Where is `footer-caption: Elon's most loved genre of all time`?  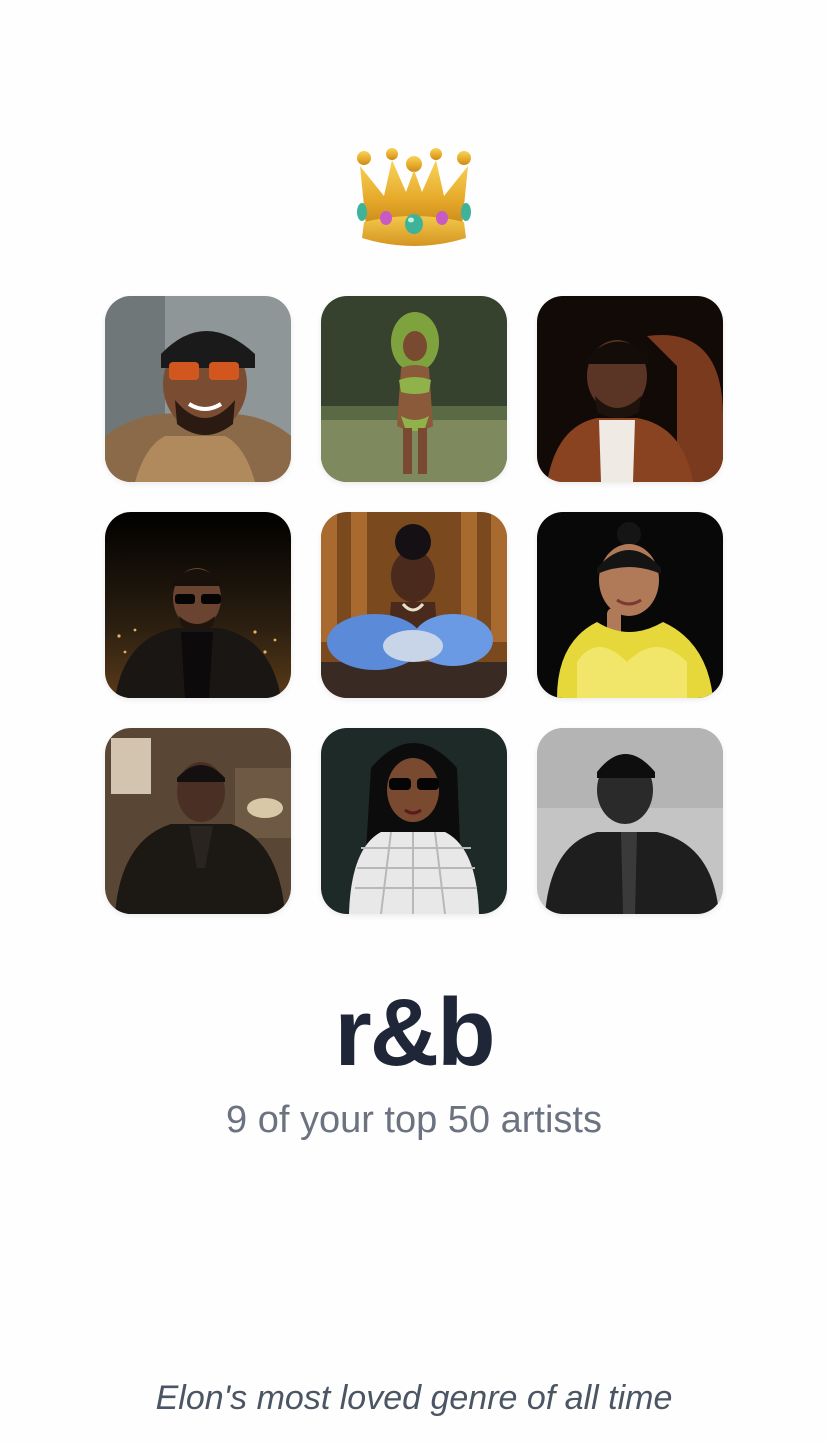
footer-caption: Elon's most loved genre of all time is located at coordinates (414, 1398).